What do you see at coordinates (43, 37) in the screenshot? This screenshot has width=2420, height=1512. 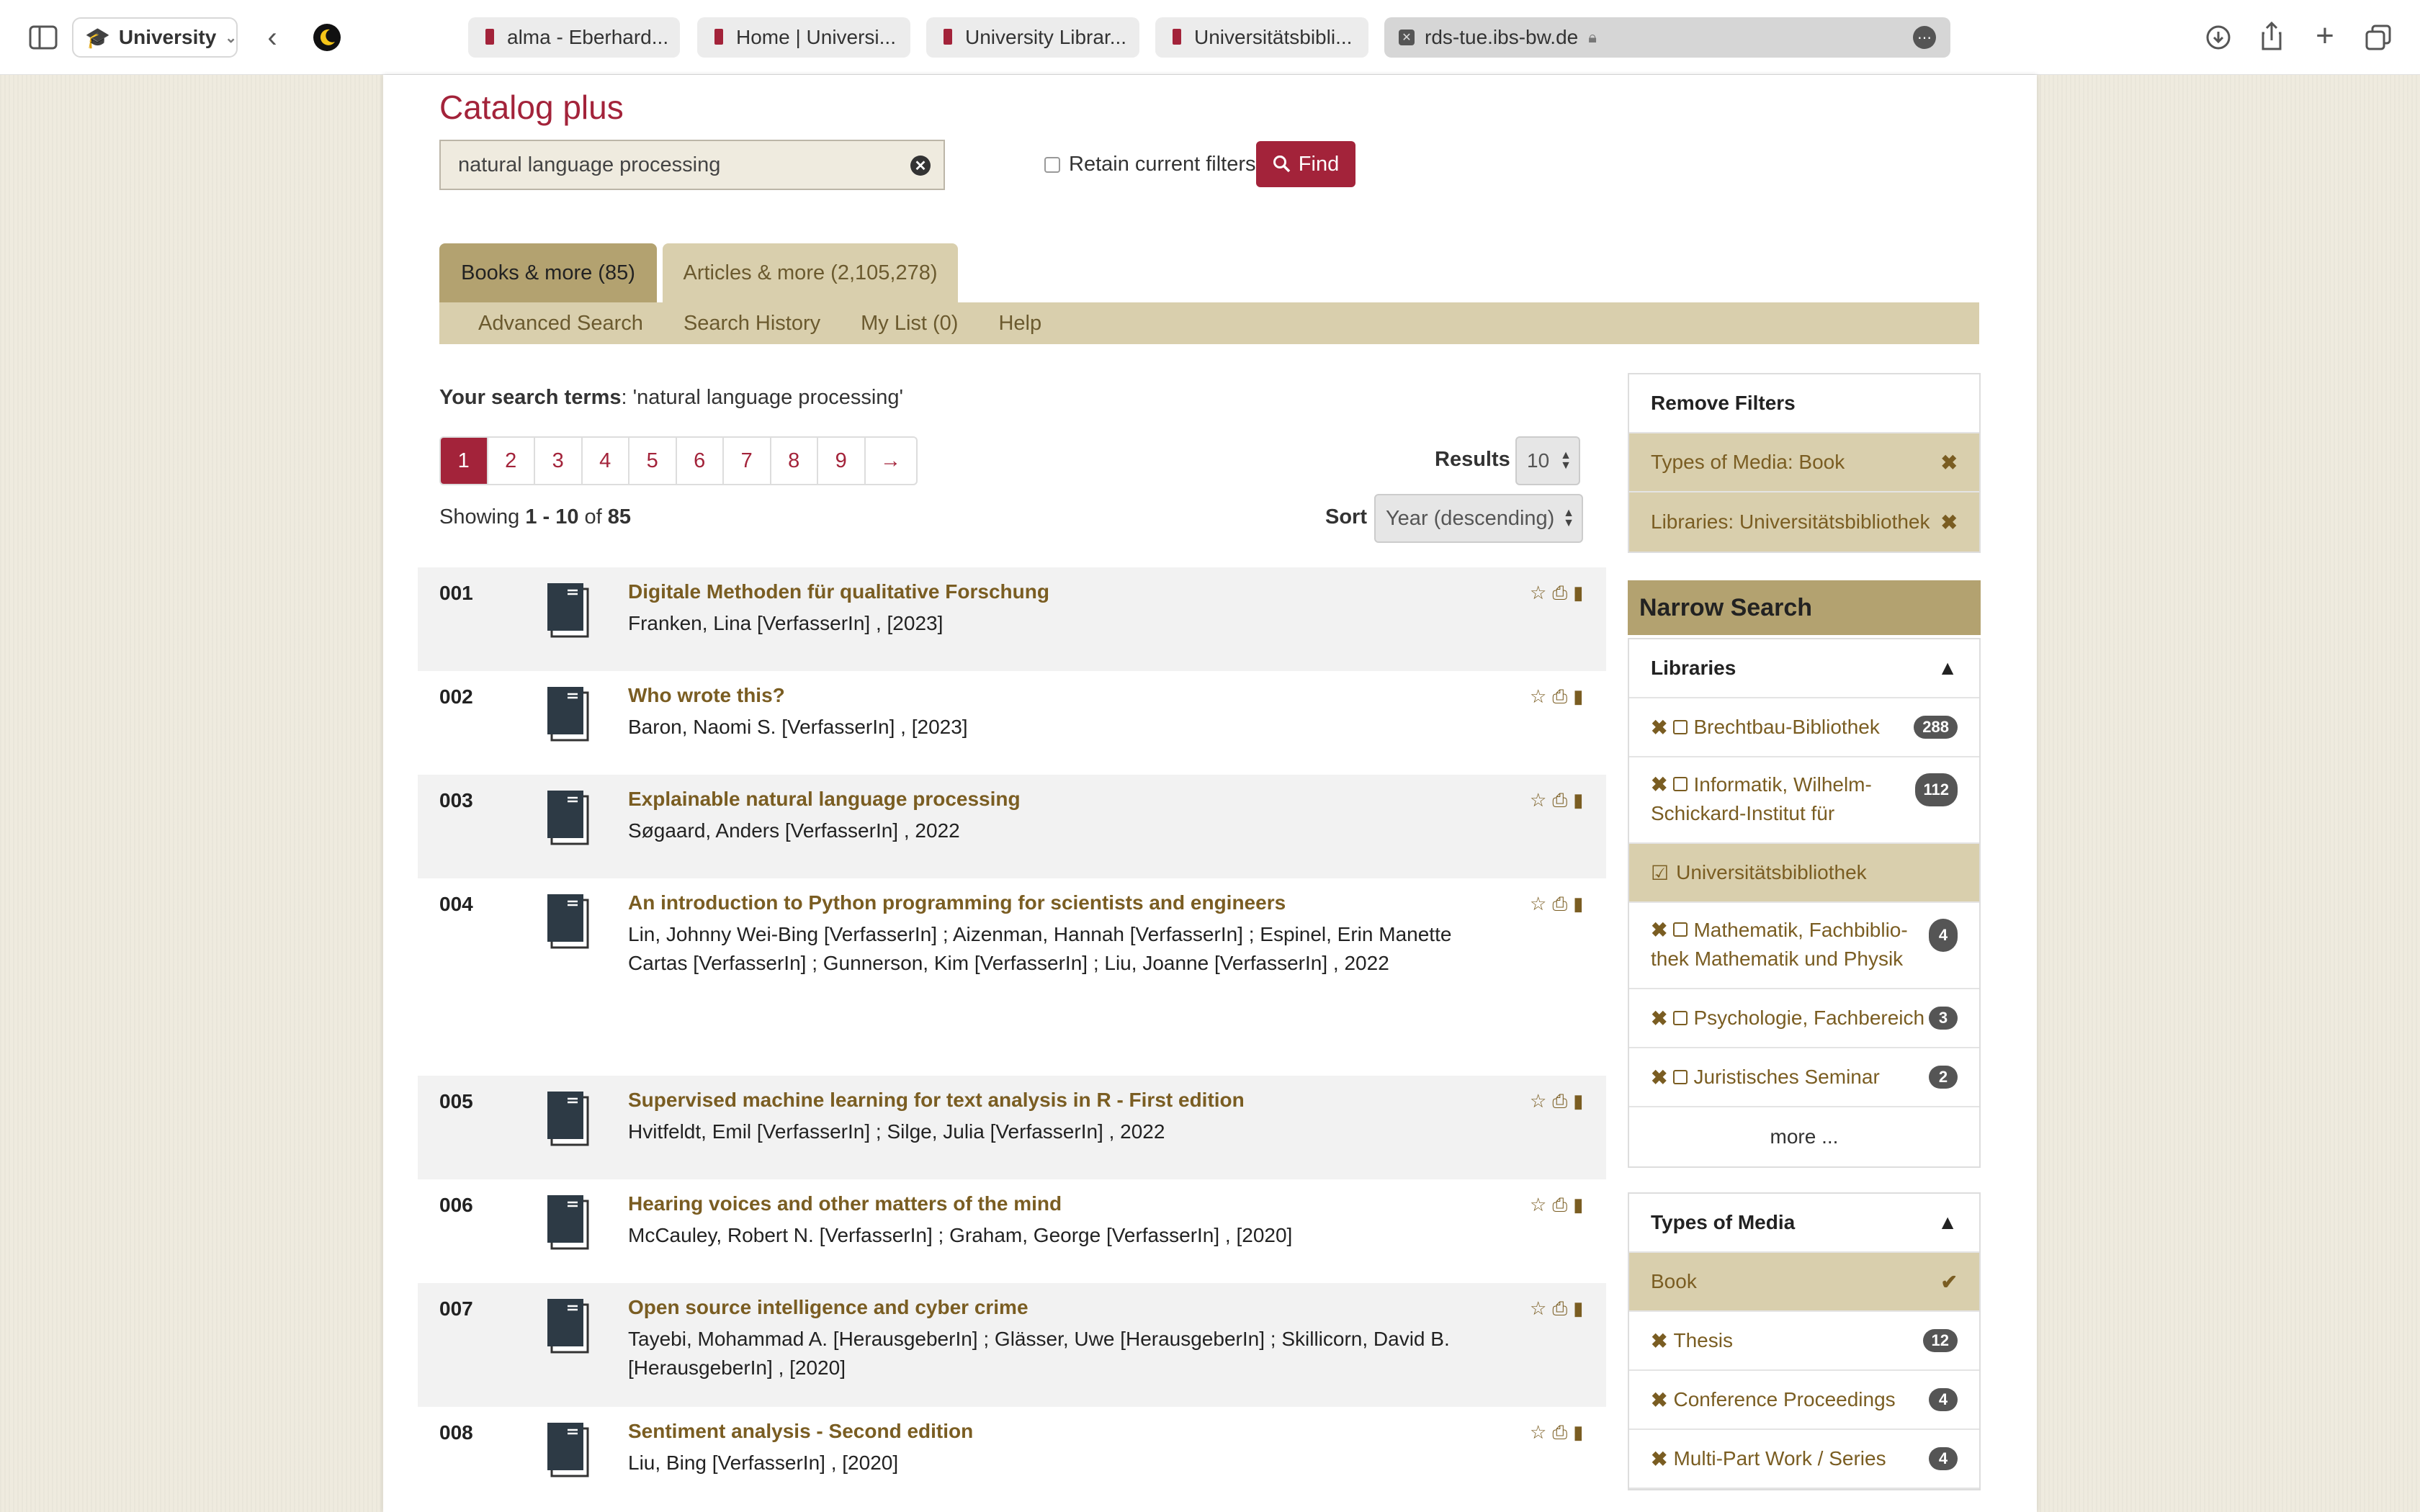 I see `sidebar-toggle-icon` at bounding box center [43, 37].